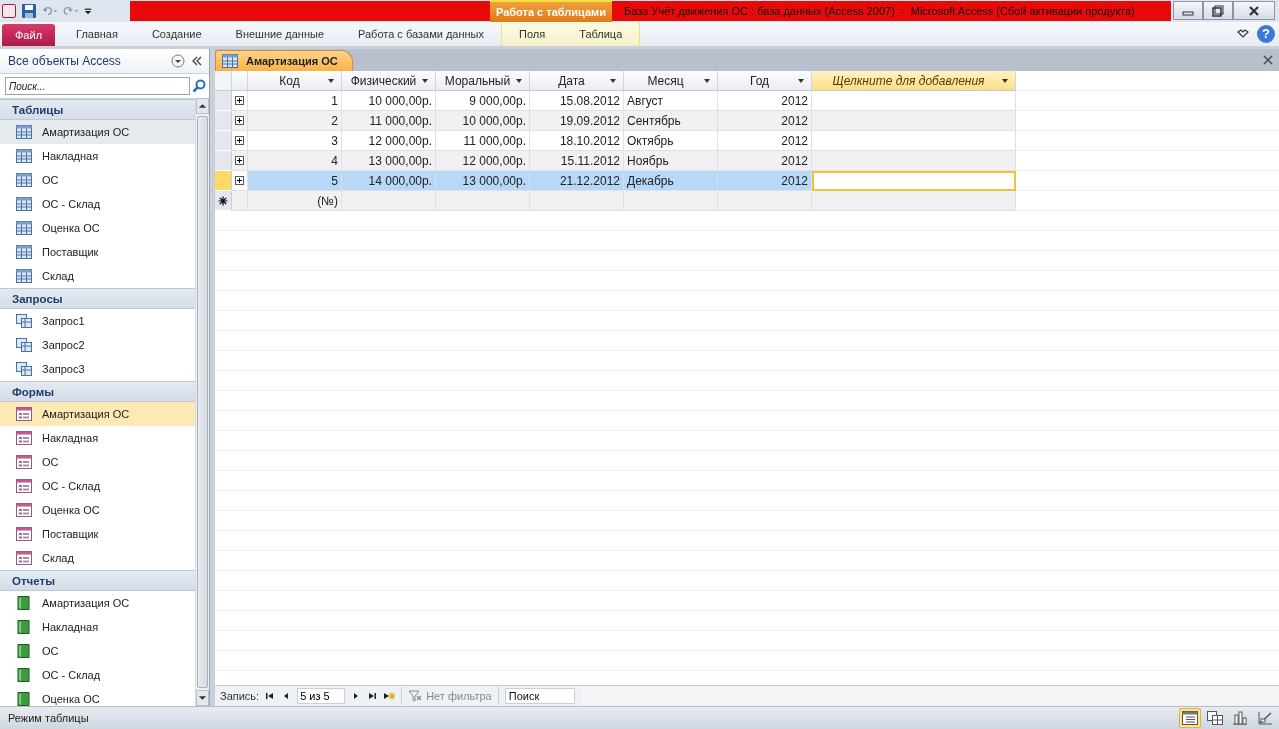 The width and height of the screenshot is (1279, 729). Describe the element at coordinates (601, 34) in the screenshot. I see `ribbon-tab: Таблица` at that location.